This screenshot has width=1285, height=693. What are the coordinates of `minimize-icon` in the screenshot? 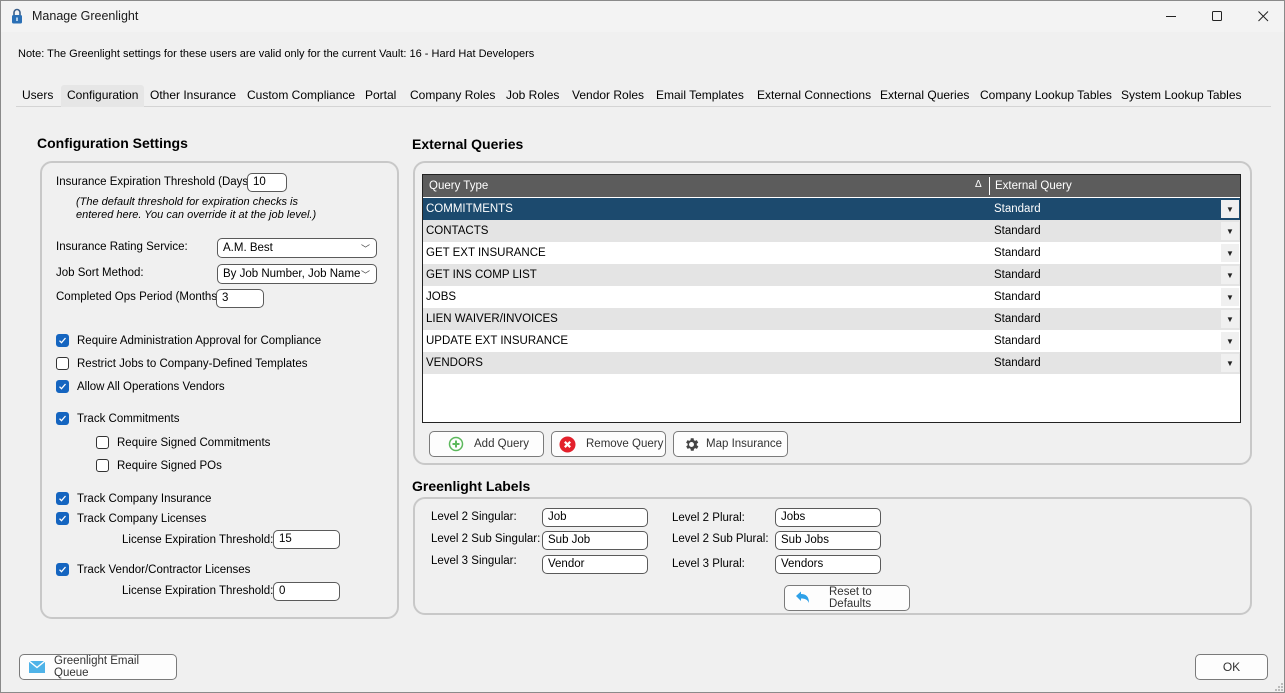 It's located at (1170, 16).